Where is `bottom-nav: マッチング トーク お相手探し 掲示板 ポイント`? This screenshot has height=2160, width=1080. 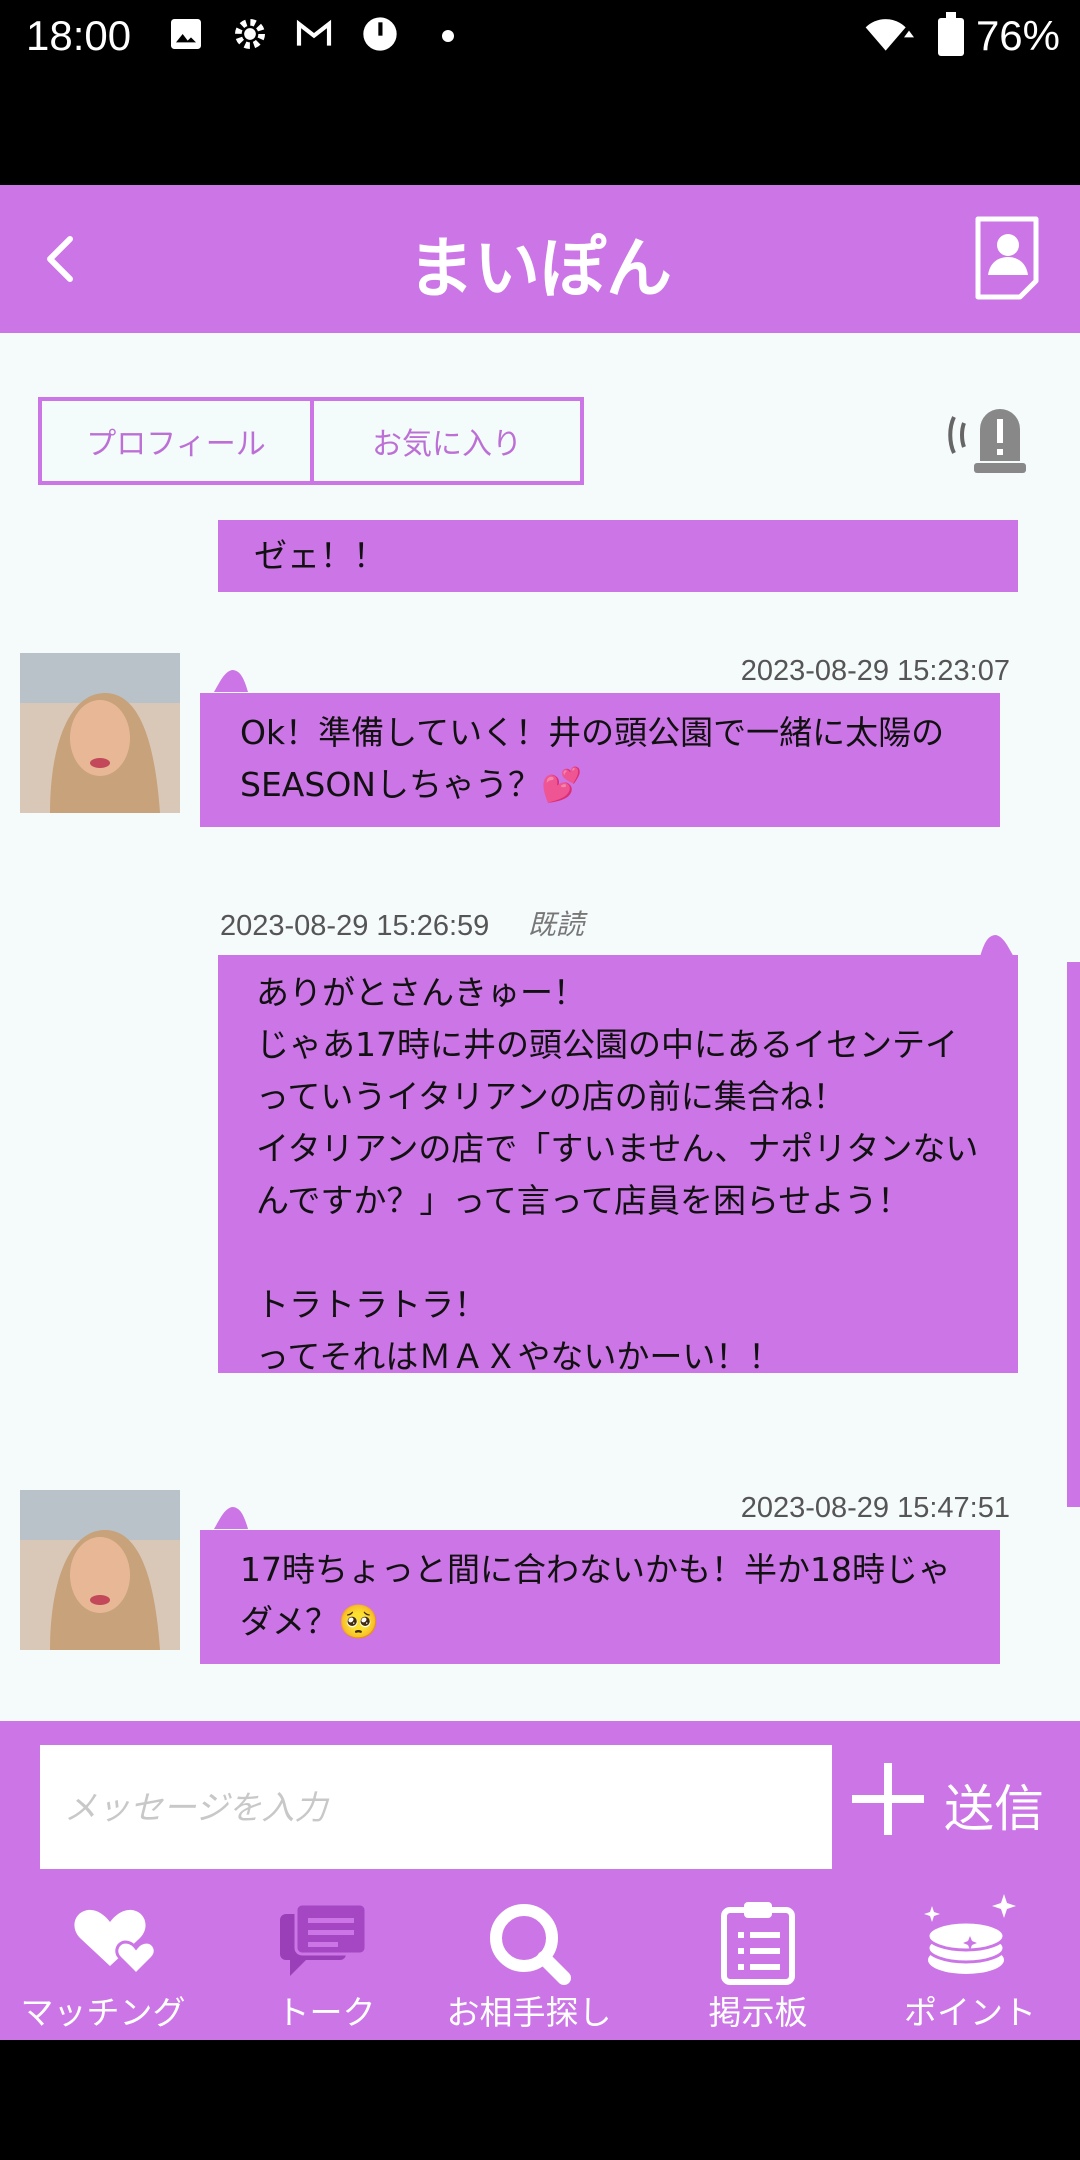
bottom-nav: マッチング トーク お相手探し 掲示板 ポイント is located at coordinates (540, 1963).